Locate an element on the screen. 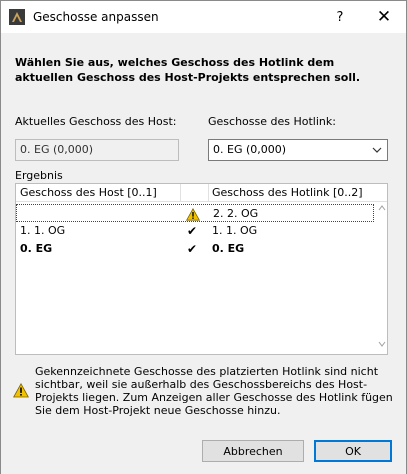 Image resolution: width=407 pixels, height=474 pixels. list-row: 0. EG ✔ 0. EG is located at coordinates (195, 249).